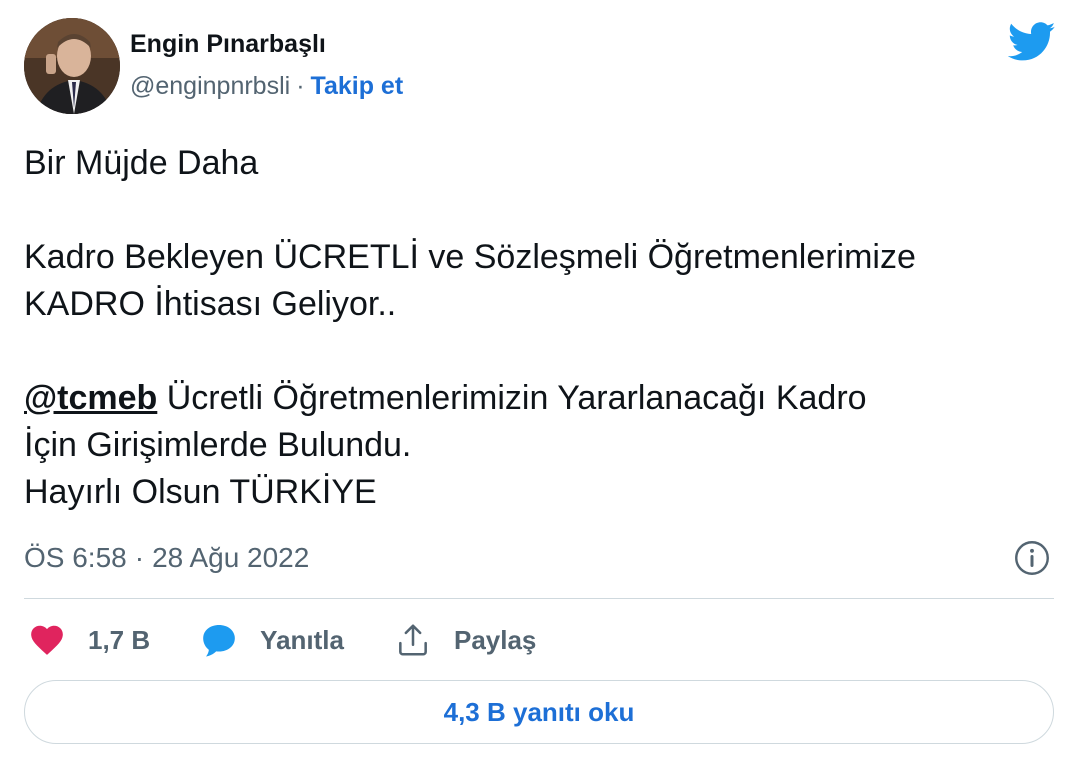 The width and height of the screenshot is (1076, 766). Describe the element at coordinates (1032, 558) in the screenshot. I see `info-icon` at that location.